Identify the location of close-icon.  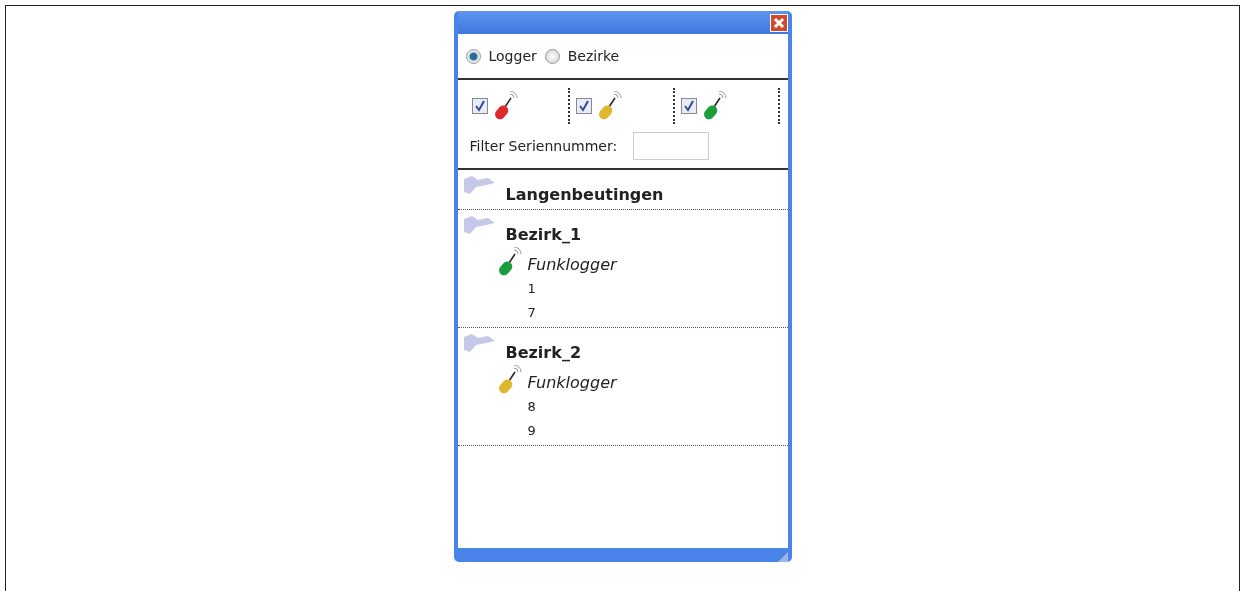
(778, 22).